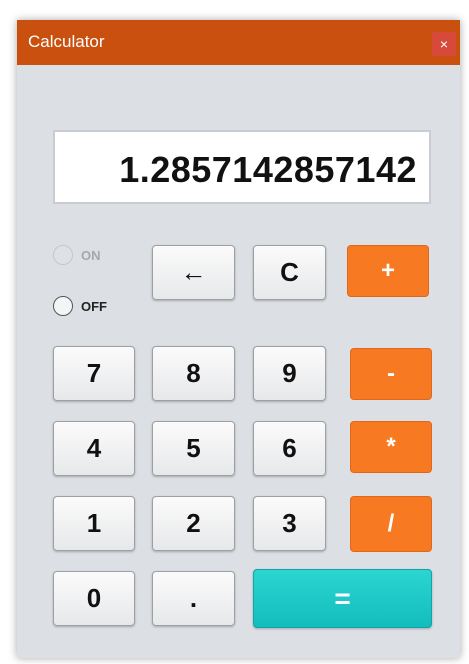 The image size is (469, 664). Describe the element at coordinates (193, 598) in the screenshot. I see `decimal-button: .` at that location.